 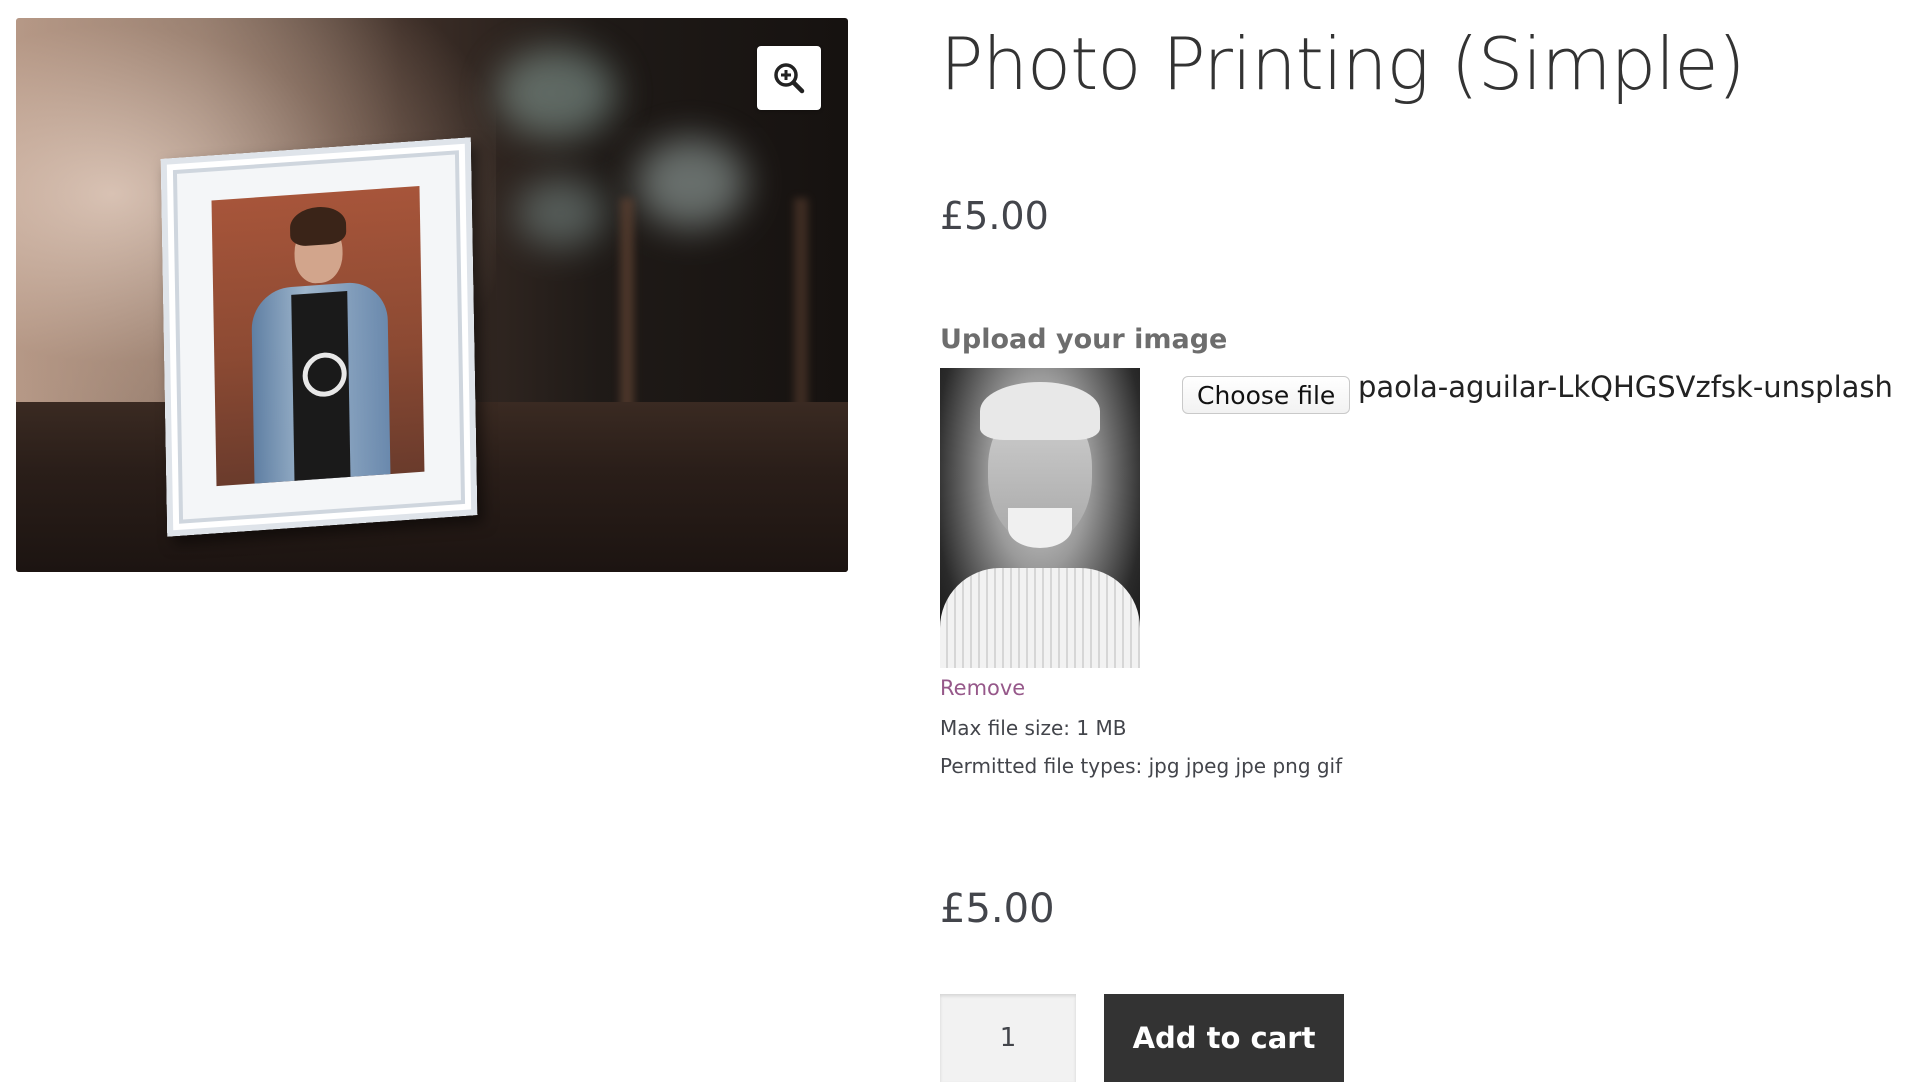 I want to click on photo-hair, so click(x=318, y=226).